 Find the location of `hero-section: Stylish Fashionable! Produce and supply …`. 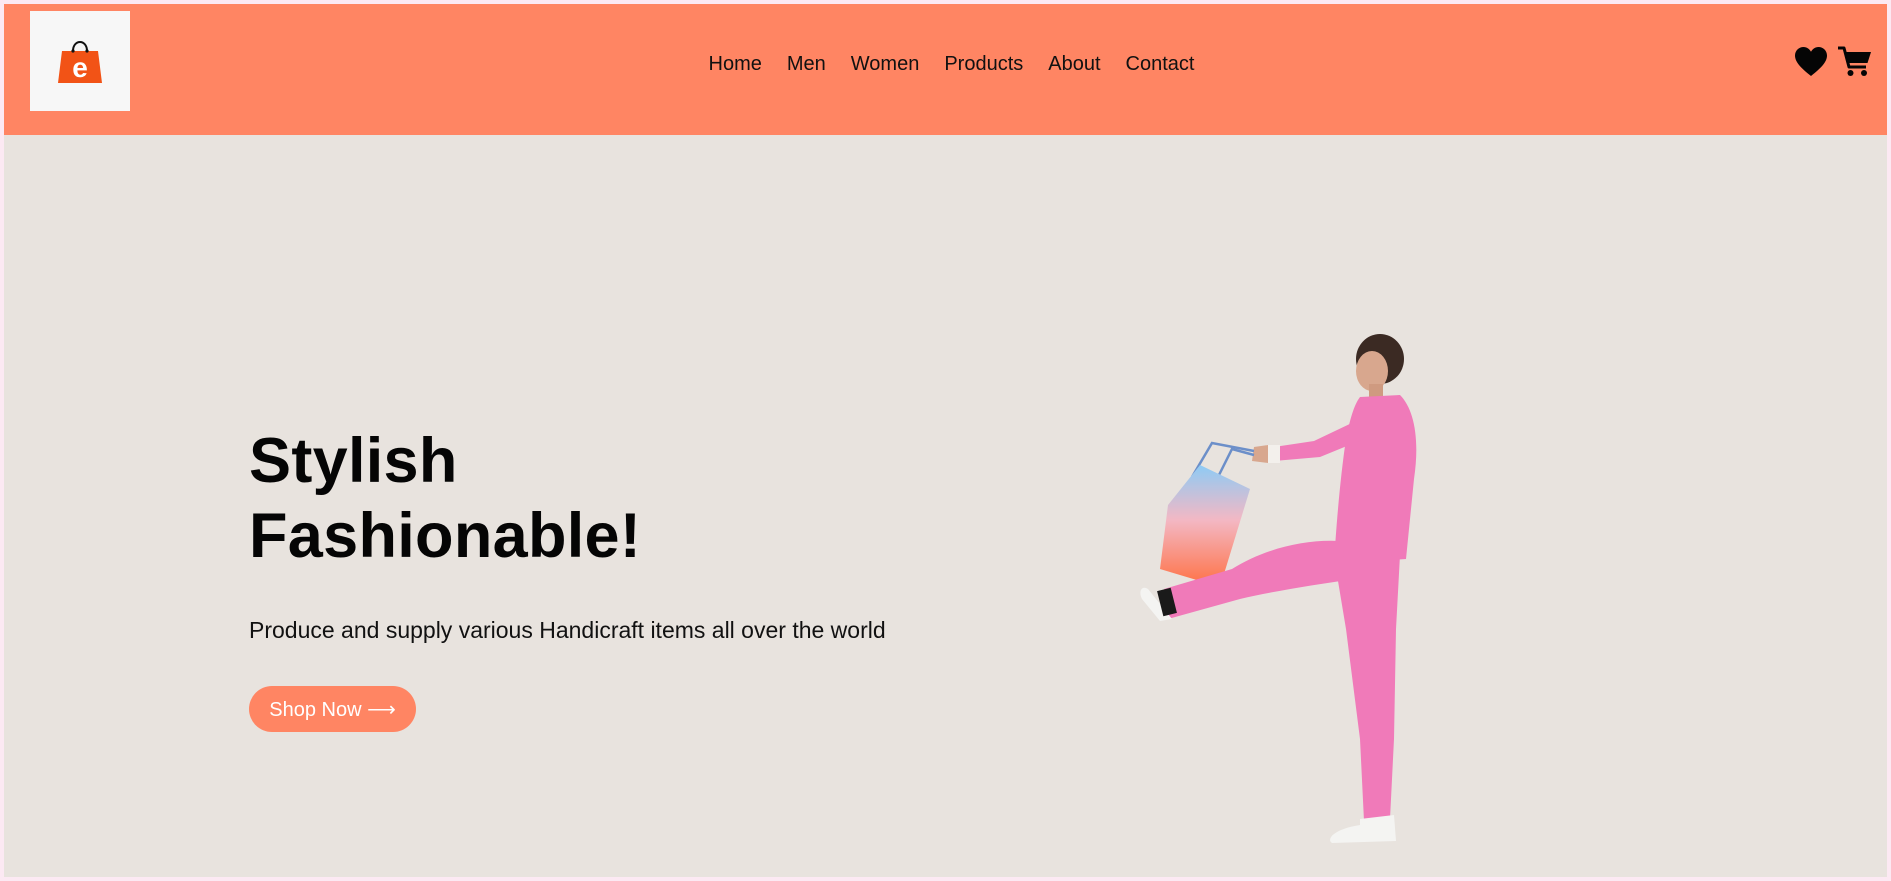

hero-section: Stylish Fashionable! Produce and supply … is located at coordinates (567, 578).